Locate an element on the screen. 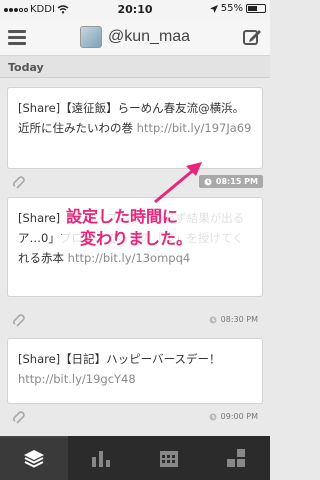 The image size is (320, 480). post-time-label: 08:30 PM is located at coordinates (233, 319).